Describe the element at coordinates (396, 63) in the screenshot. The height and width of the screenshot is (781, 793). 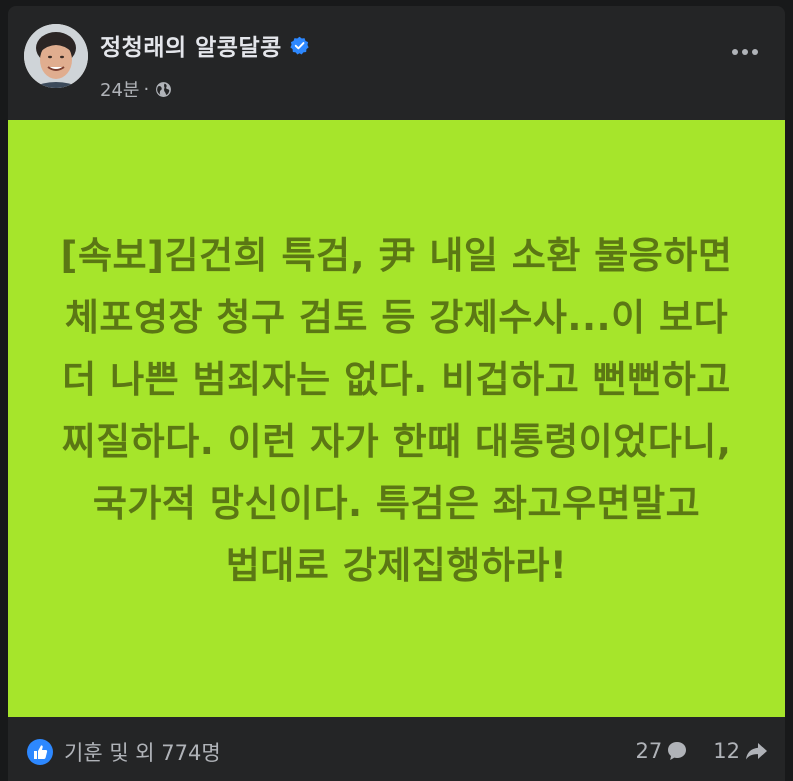
I see `post-header: 정청래의 알콩달콩 24분 ·` at that location.